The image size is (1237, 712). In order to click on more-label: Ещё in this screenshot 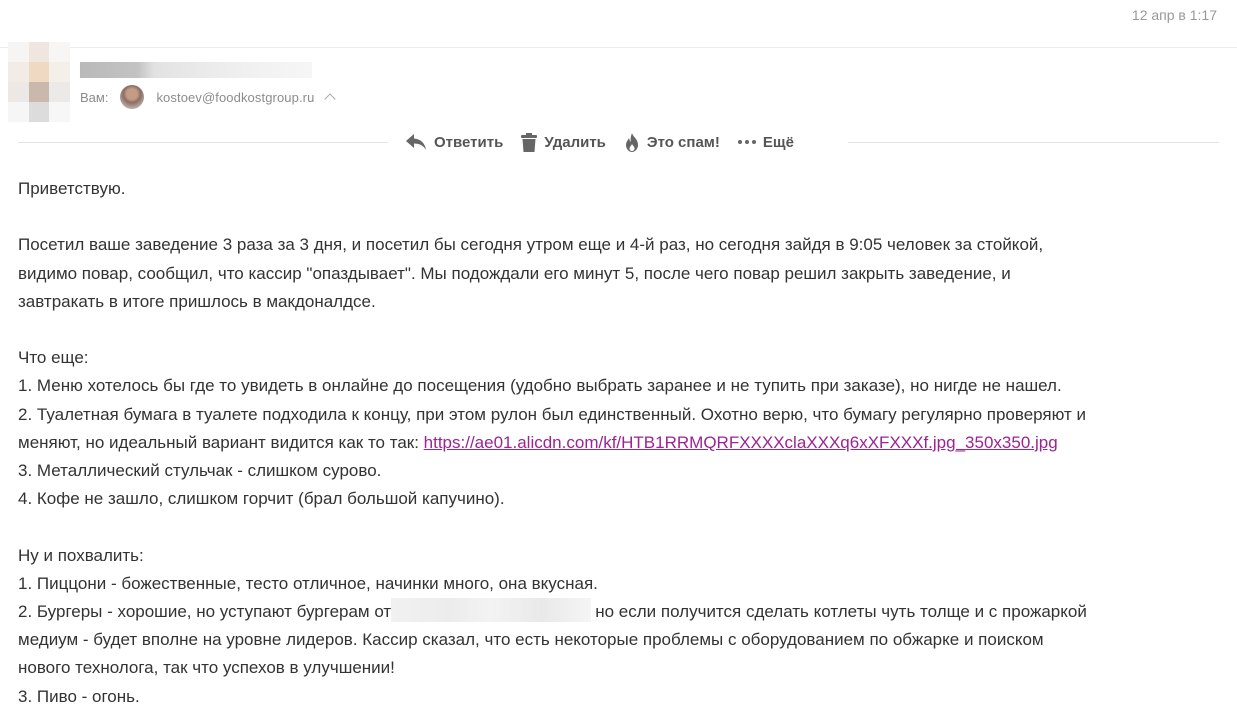, I will do `click(778, 142)`.